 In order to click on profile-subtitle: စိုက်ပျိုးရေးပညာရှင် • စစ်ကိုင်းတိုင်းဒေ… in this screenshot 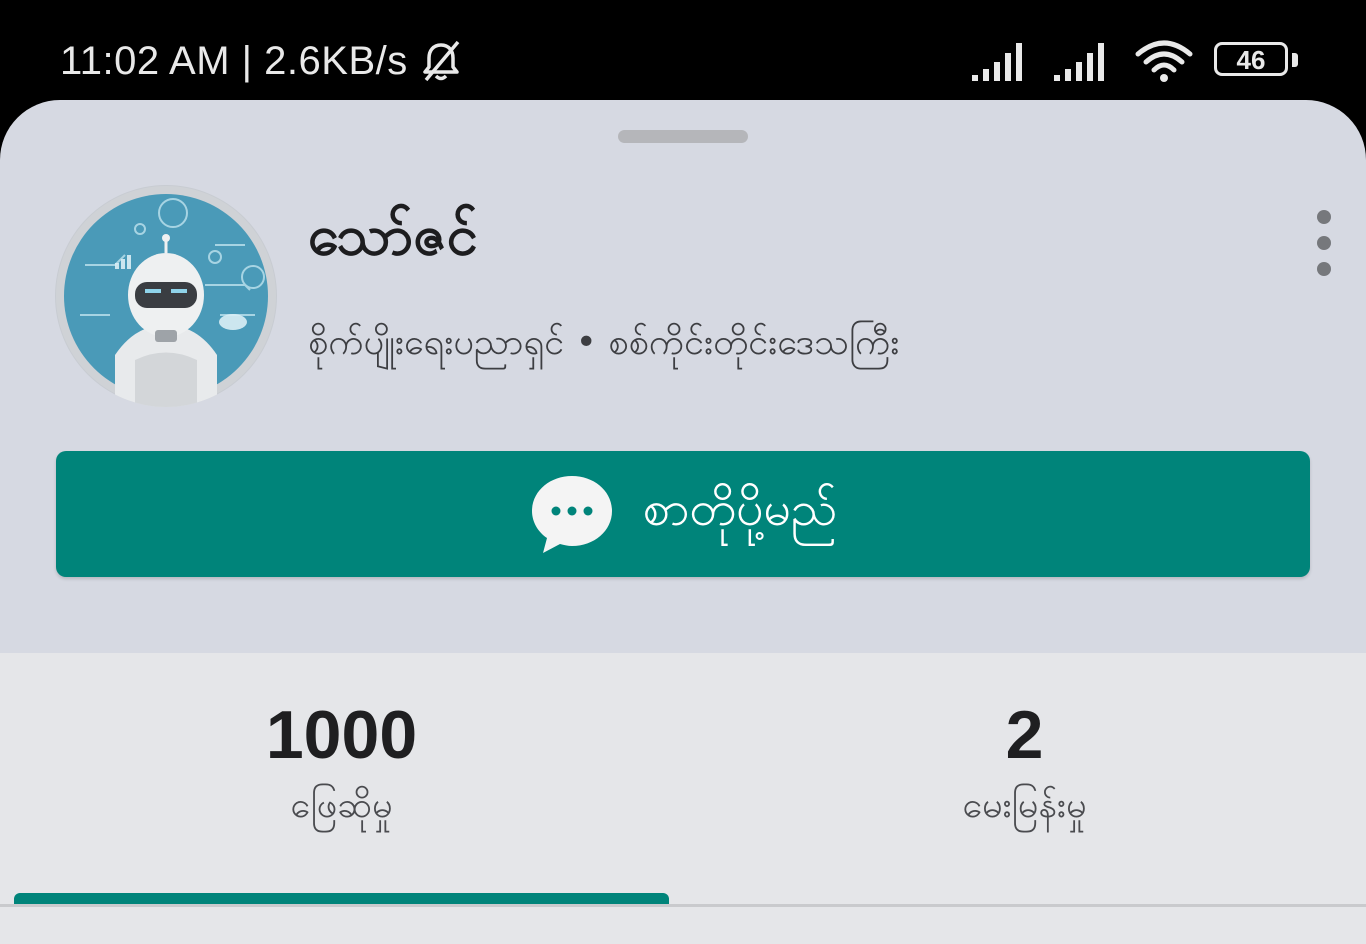, I will do `click(604, 342)`.